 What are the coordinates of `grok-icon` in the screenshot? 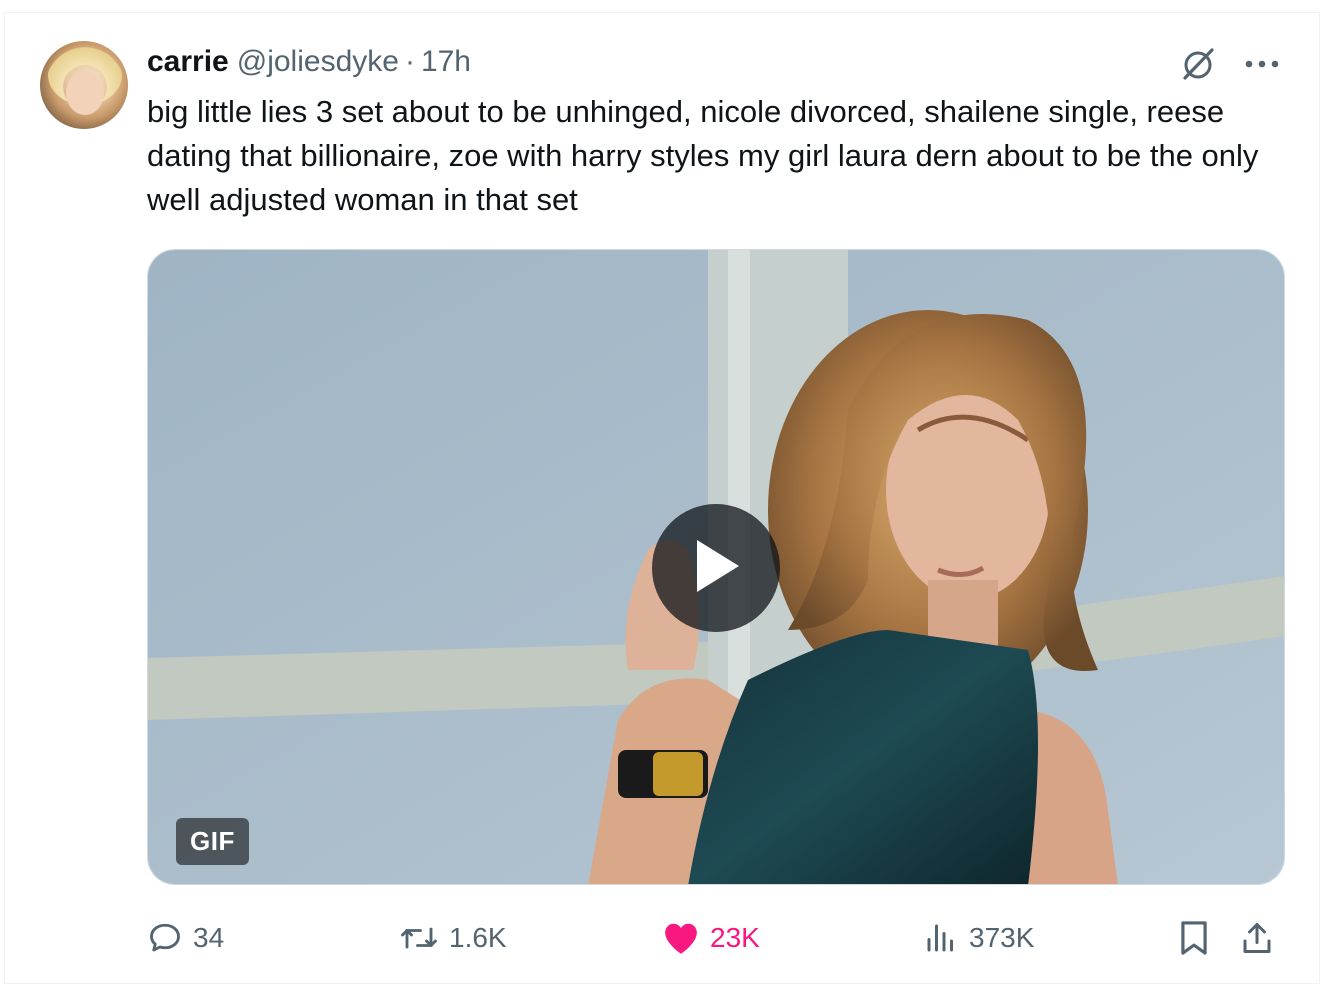 It's located at (1198, 64).